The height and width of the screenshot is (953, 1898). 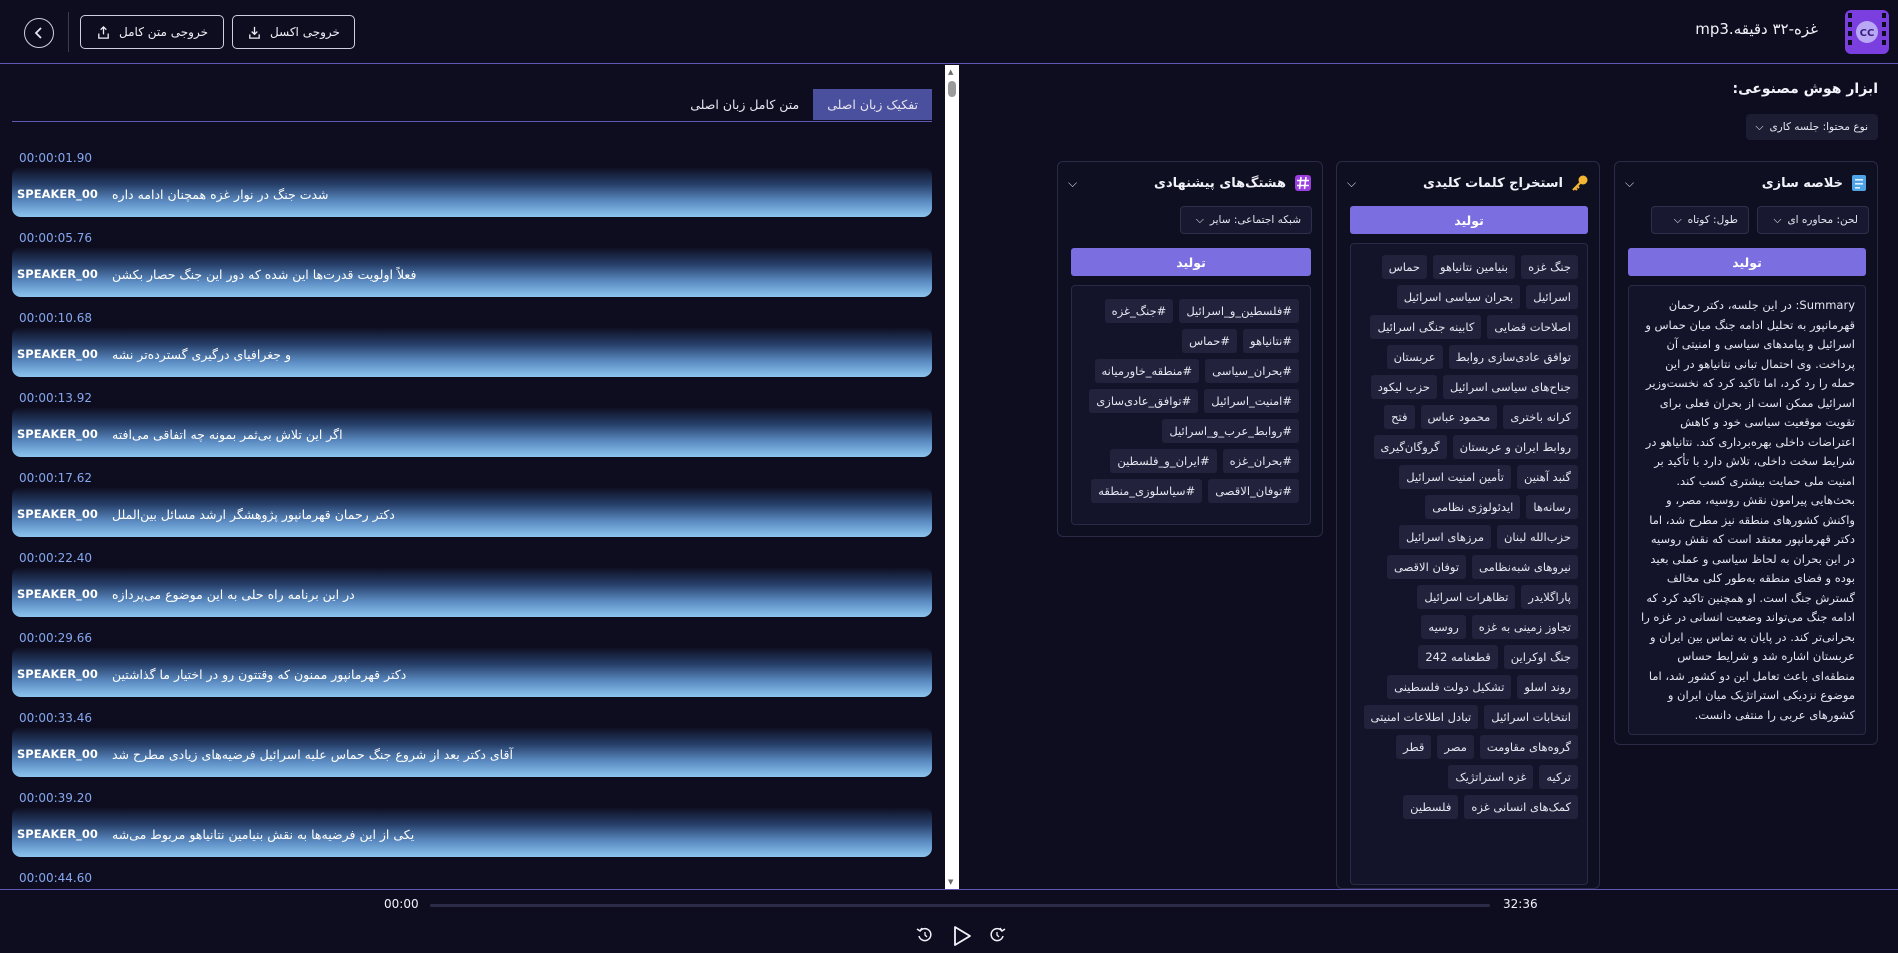 I want to click on keyword-tag: تجاوز زمینی به غزه, so click(x=1524, y=627).